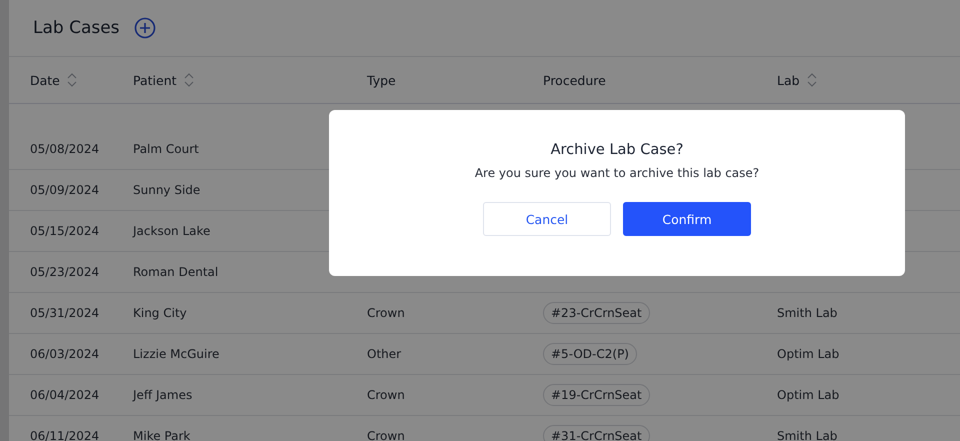 This screenshot has width=960, height=441. Describe the element at coordinates (155, 80) in the screenshot. I see `column-label: Patient` at that location.